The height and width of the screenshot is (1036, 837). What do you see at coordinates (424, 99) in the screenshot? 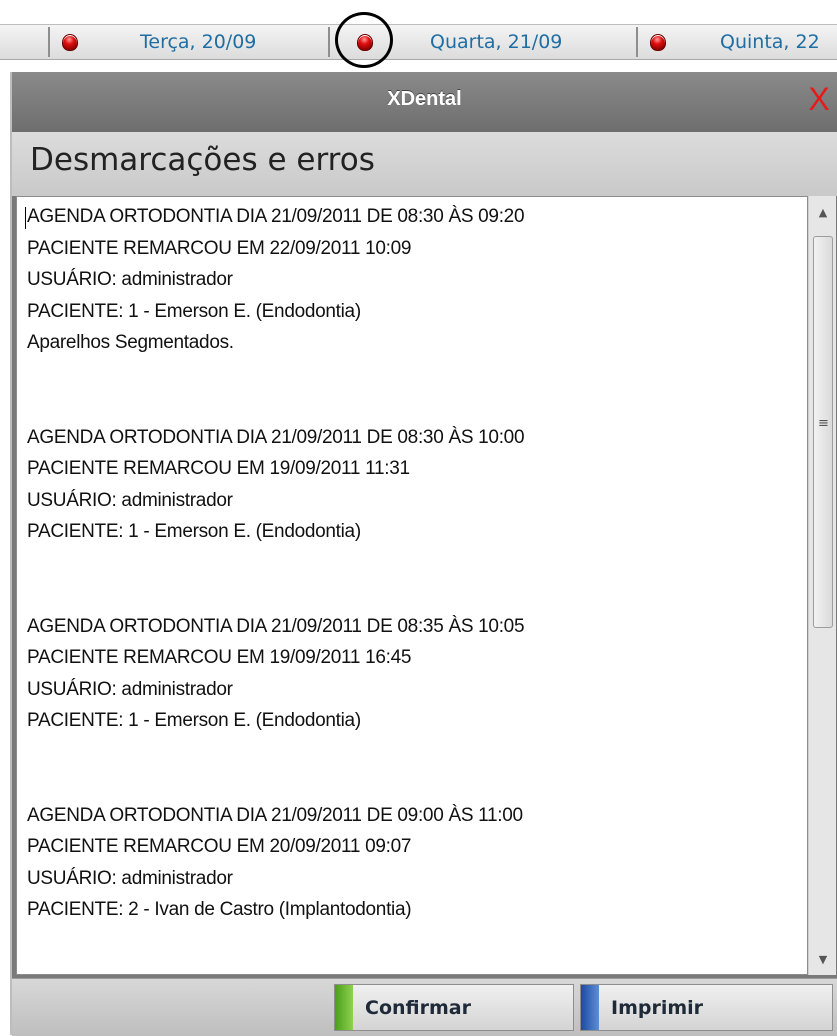
I see `dialog-title: XDental` at bounding box center [424, 99].